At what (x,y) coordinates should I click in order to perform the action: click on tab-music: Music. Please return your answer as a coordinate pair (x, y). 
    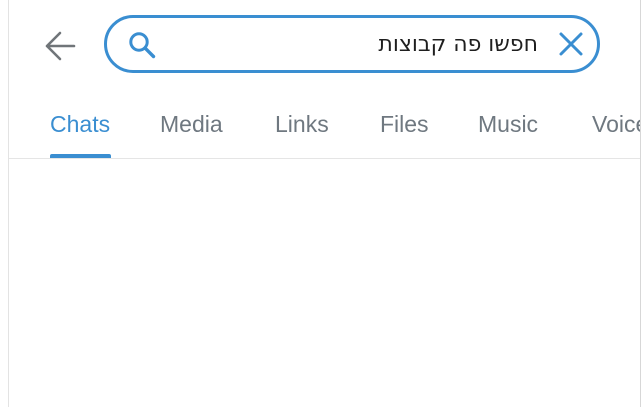
    Looking at the image, I should click on (508, 134).